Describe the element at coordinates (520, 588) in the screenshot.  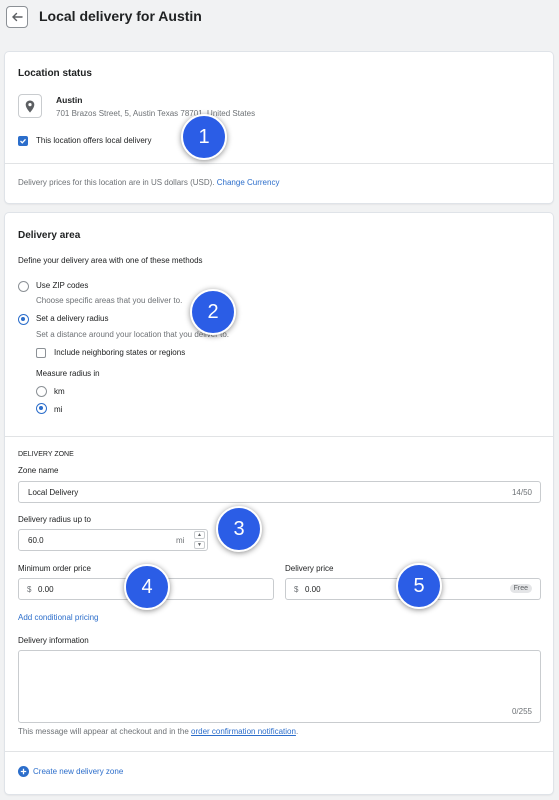
I see `free-badge: Free` at that location.